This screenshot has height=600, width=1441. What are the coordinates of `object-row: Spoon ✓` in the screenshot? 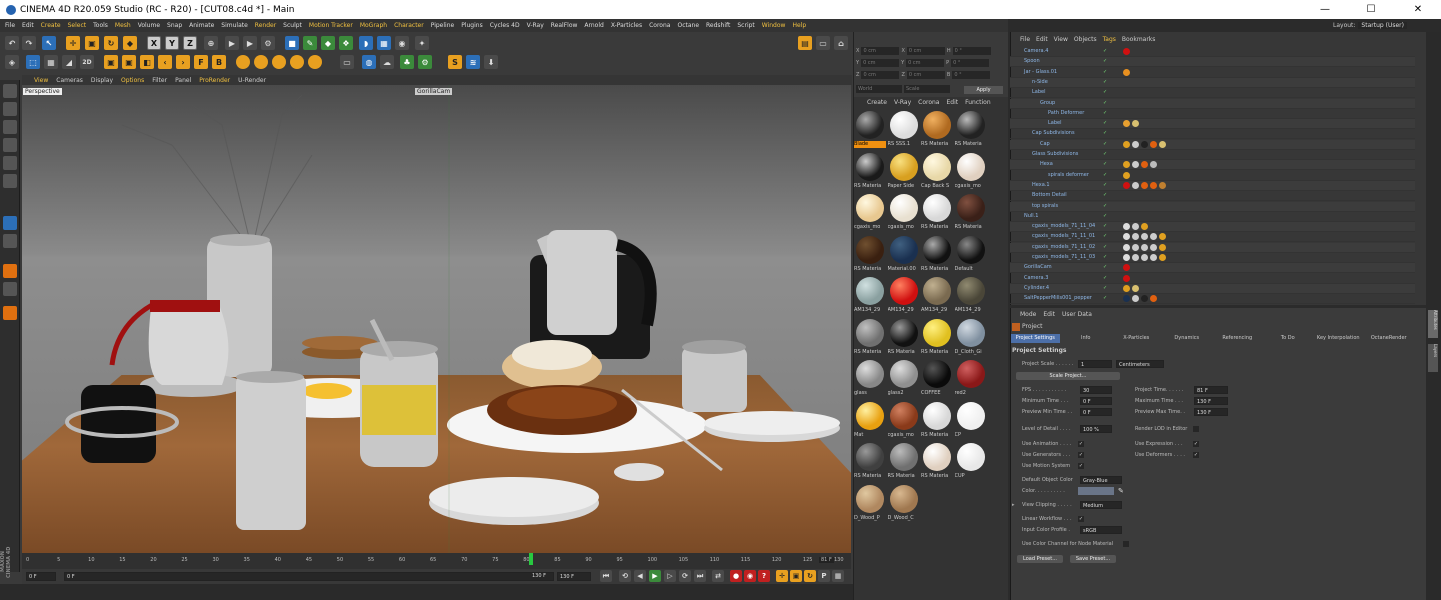 It's located at (1212, 62).